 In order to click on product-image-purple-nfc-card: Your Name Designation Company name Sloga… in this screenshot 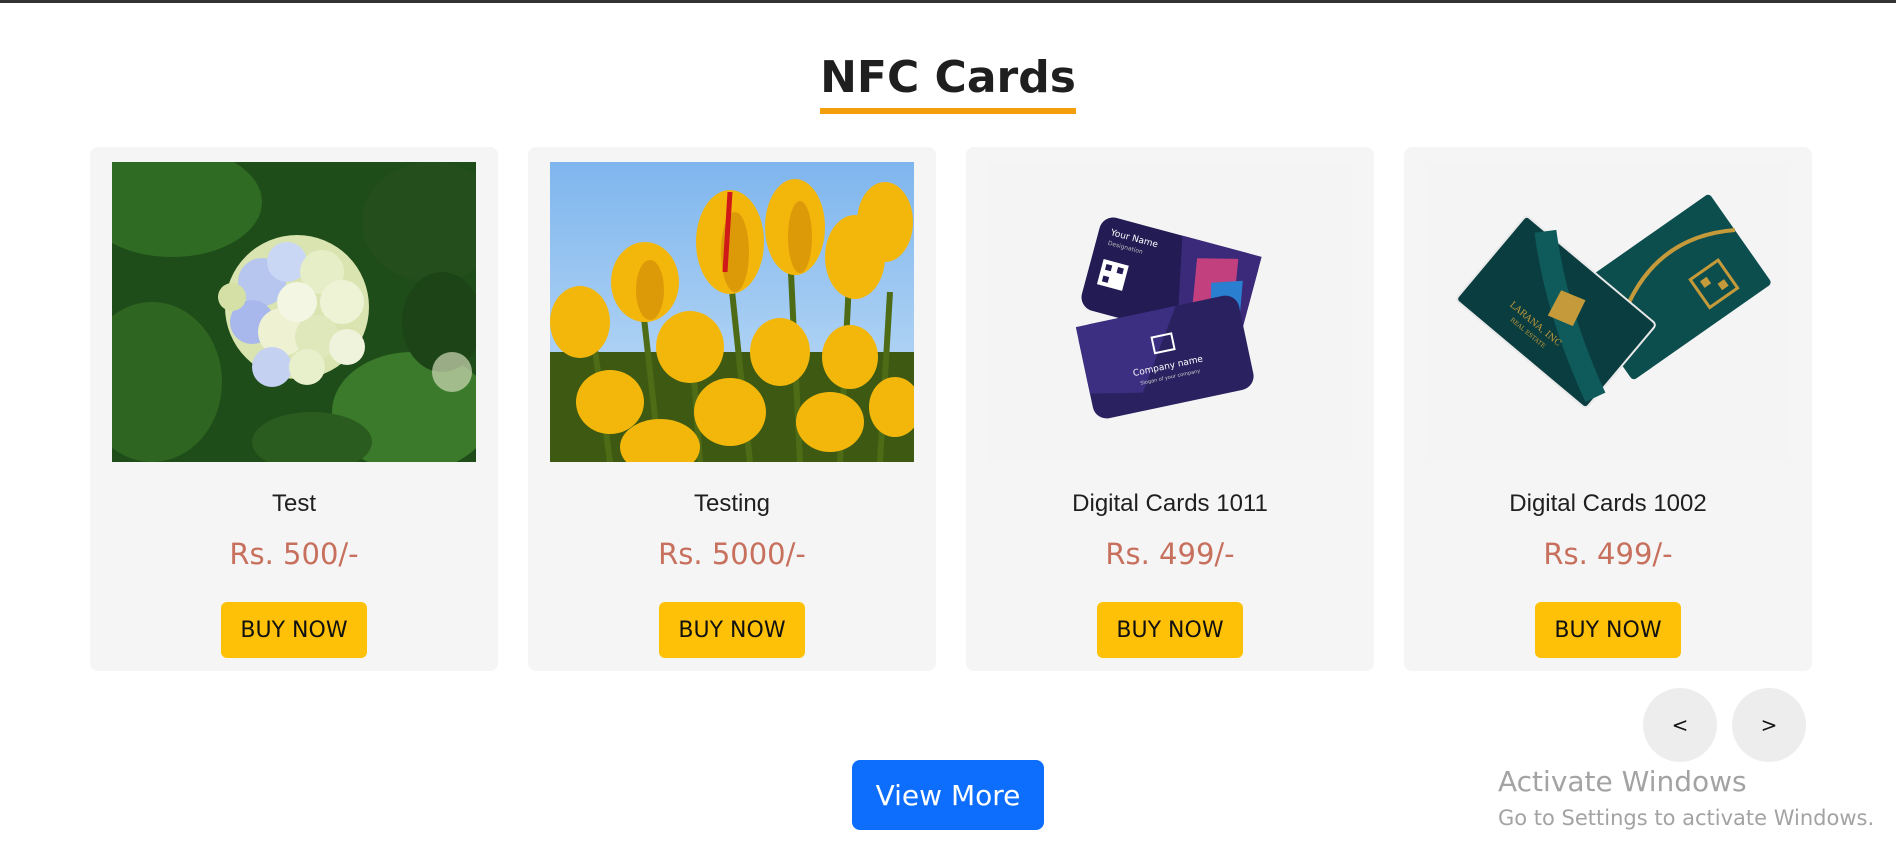, I will do `click(1170, 312)`.